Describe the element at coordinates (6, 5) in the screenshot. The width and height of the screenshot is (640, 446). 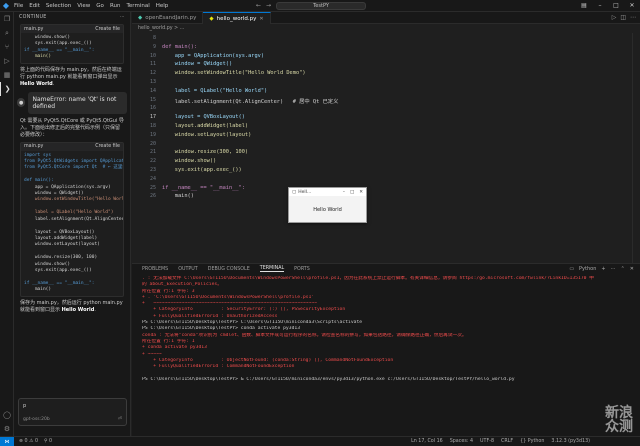
I see `vscode-logo-icon: ◆` at that location.